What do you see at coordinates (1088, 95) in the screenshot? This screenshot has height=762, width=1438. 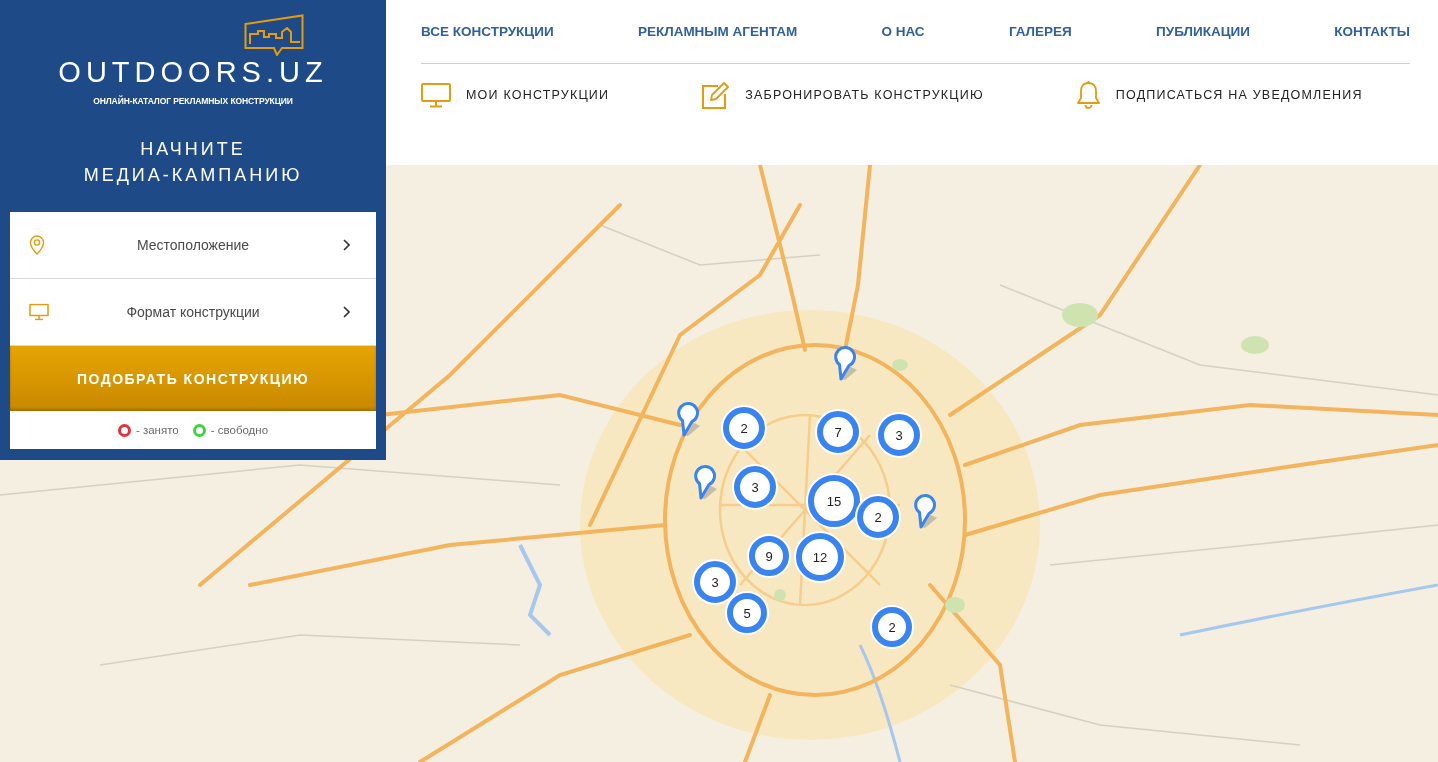 I see `bell-icon` at bounding box center [1088, 95].